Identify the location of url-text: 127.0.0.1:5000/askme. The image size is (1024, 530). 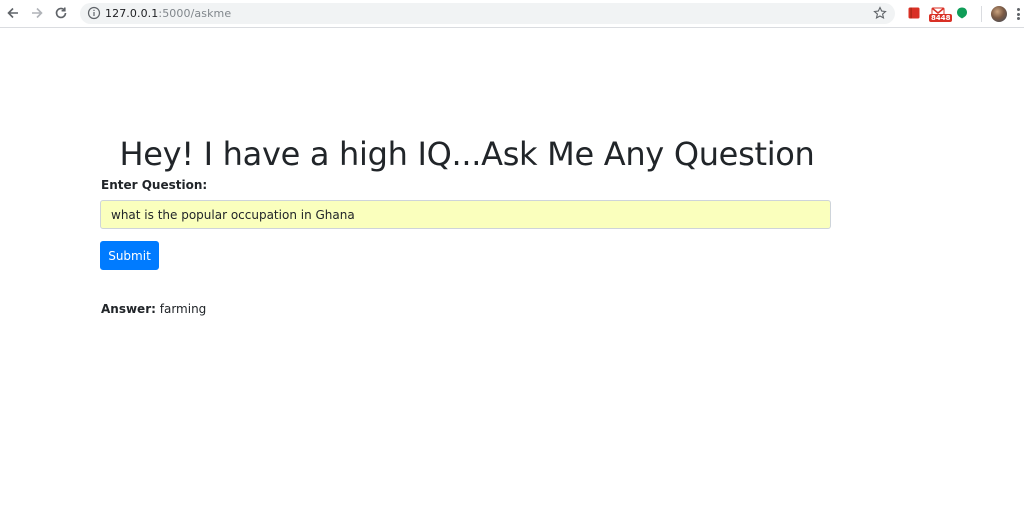
(168, 13).